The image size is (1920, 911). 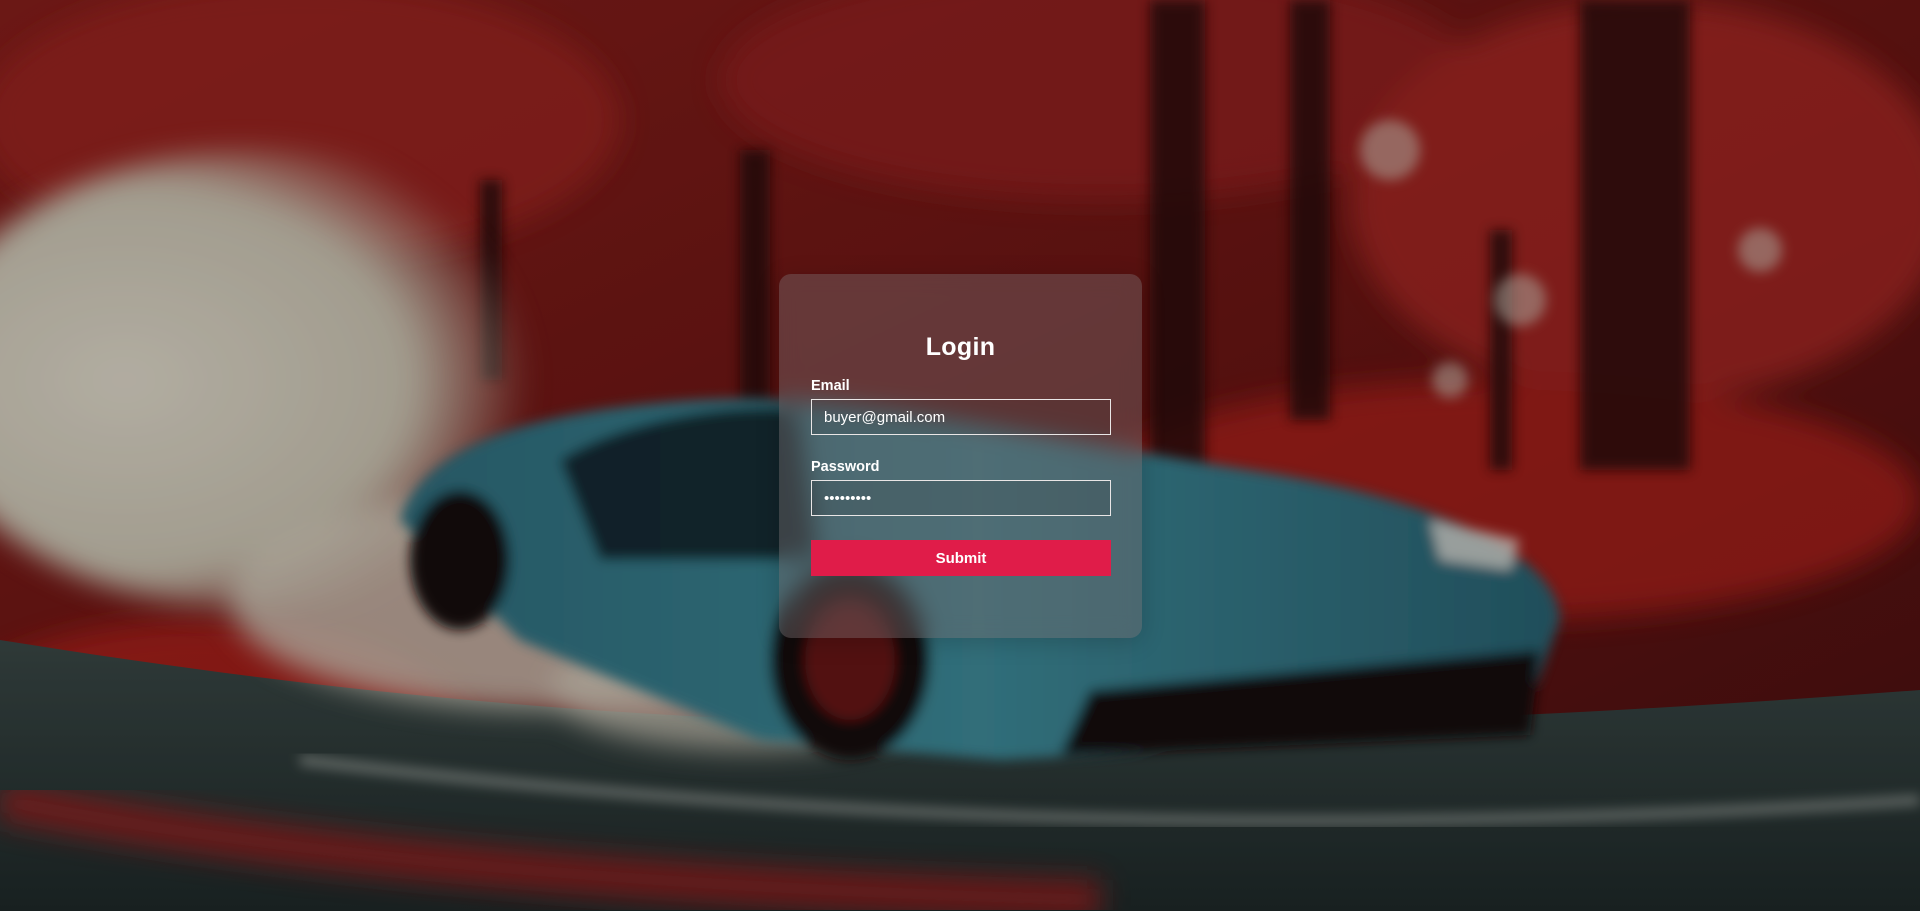 I want to click on password-field, so click(x=961, y=498).